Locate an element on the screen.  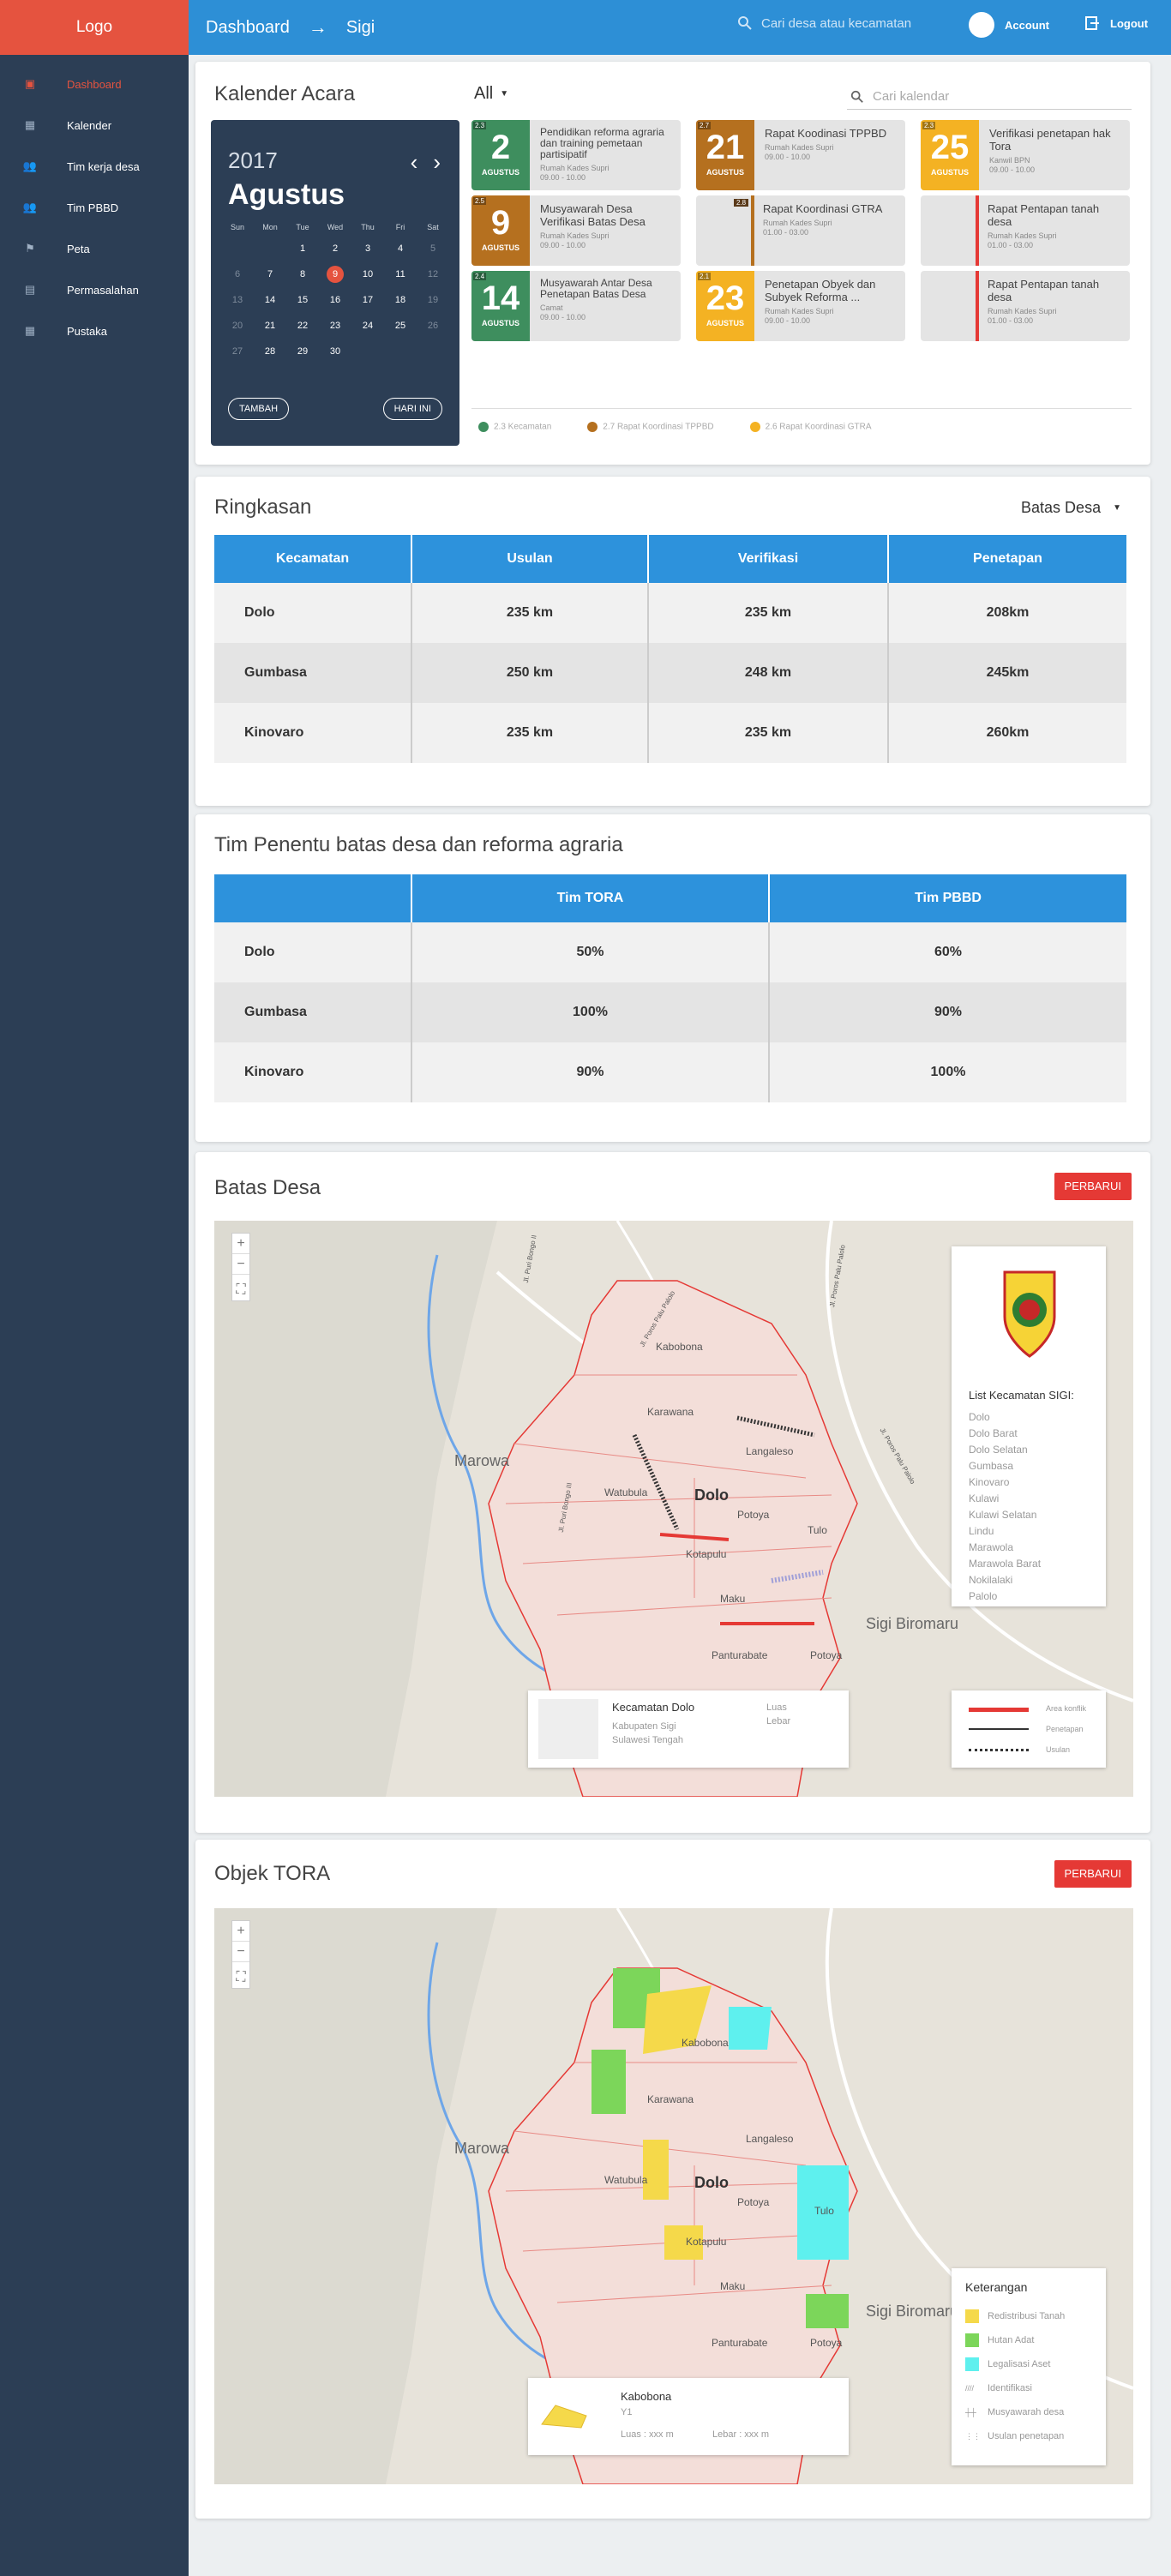
calendar-day: 5 is located at coordinates (433, 248).